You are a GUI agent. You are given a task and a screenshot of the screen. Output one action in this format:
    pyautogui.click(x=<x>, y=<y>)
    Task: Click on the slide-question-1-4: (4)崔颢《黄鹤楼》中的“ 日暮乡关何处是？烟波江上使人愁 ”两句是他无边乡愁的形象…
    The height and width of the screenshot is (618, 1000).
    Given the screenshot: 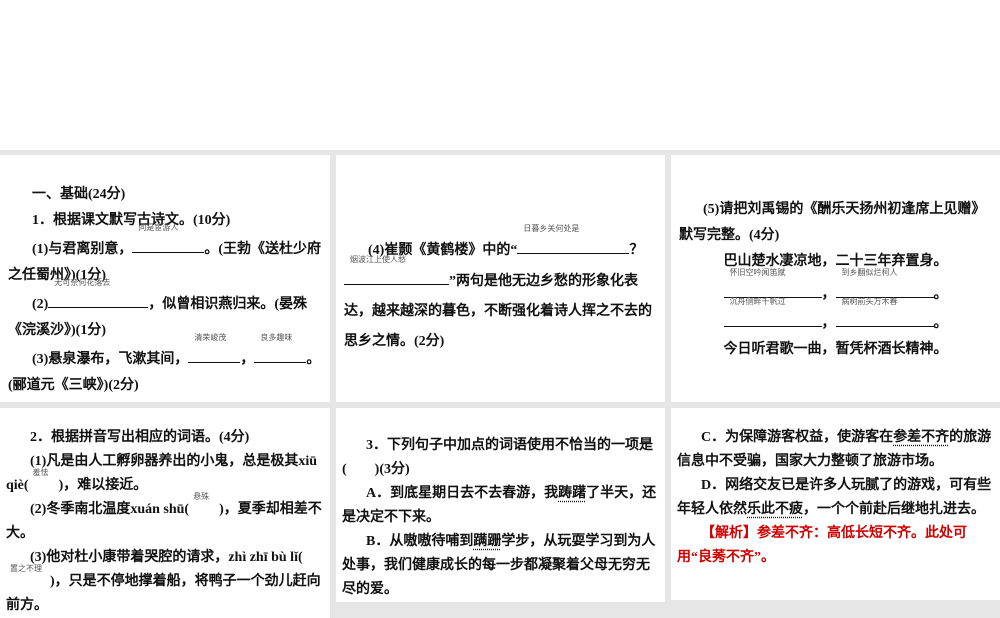 What is the action you would take?
    pyautogui.click(x=500, y=278)
    